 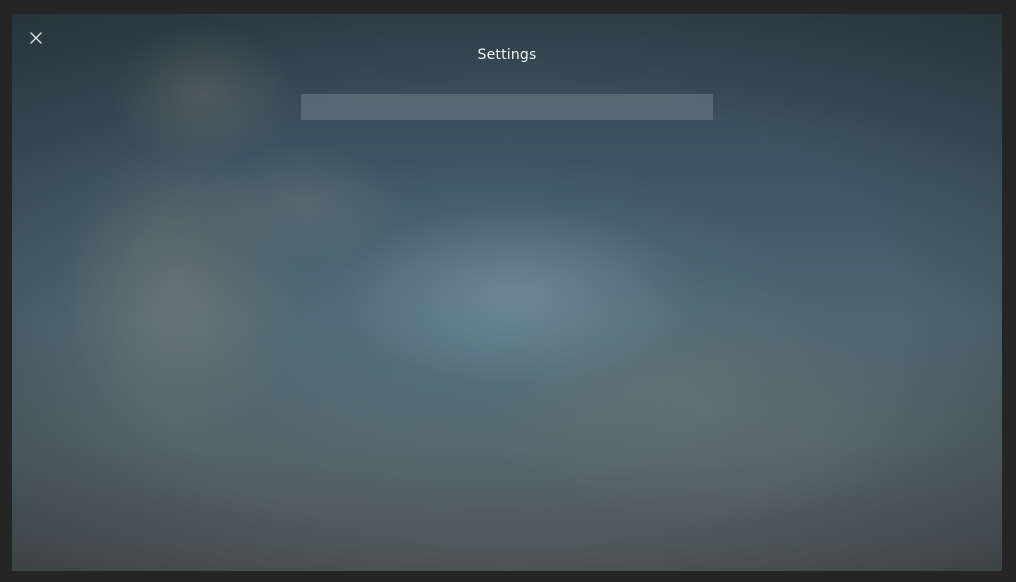 What do you see at coordinates (507, 107) in the screenshot?
I see `search-input` at bounding box center [507, 107].